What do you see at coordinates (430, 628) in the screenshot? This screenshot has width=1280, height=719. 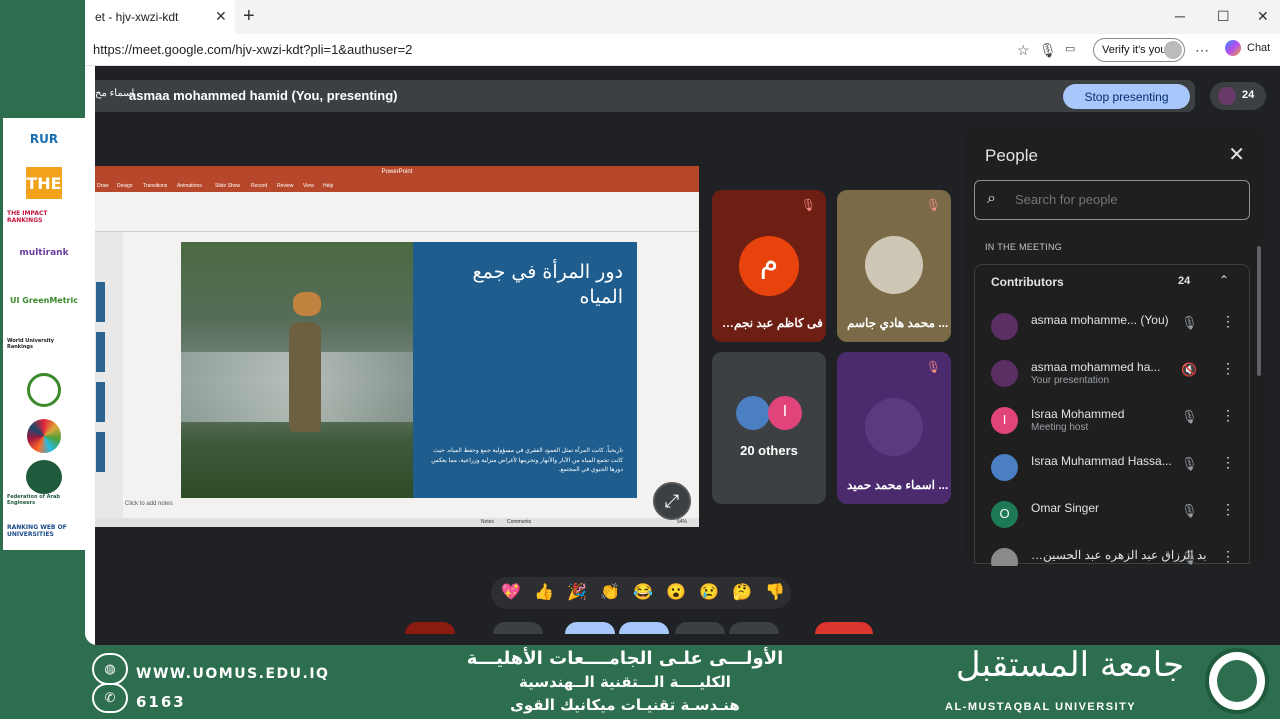 I see `mic-button` at bounding box center [430, 628].